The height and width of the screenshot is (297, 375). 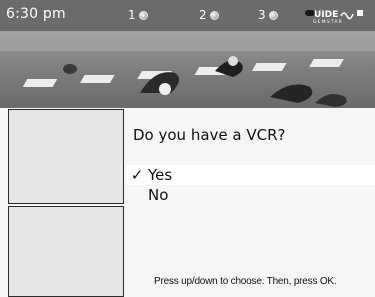 I want to click on camera-3-indicator: 3, so click(x=268, y=15).